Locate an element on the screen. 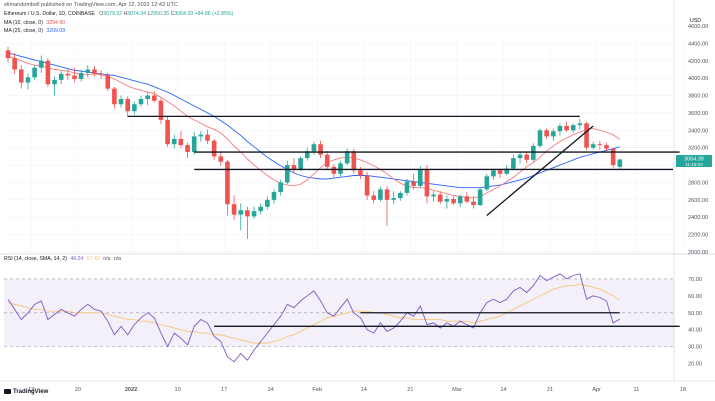 The width and height of the screenshot is (715, 401). tradingview-logo-text: TradingView is located at coordinates (31, 392).